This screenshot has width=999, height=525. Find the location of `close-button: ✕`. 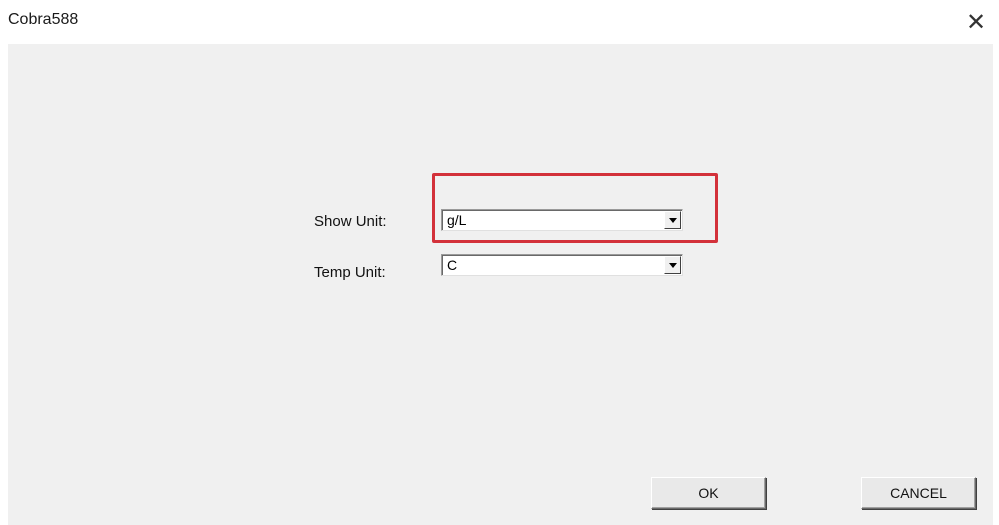

close-button: ✕ is located at coordinates (976, 22).